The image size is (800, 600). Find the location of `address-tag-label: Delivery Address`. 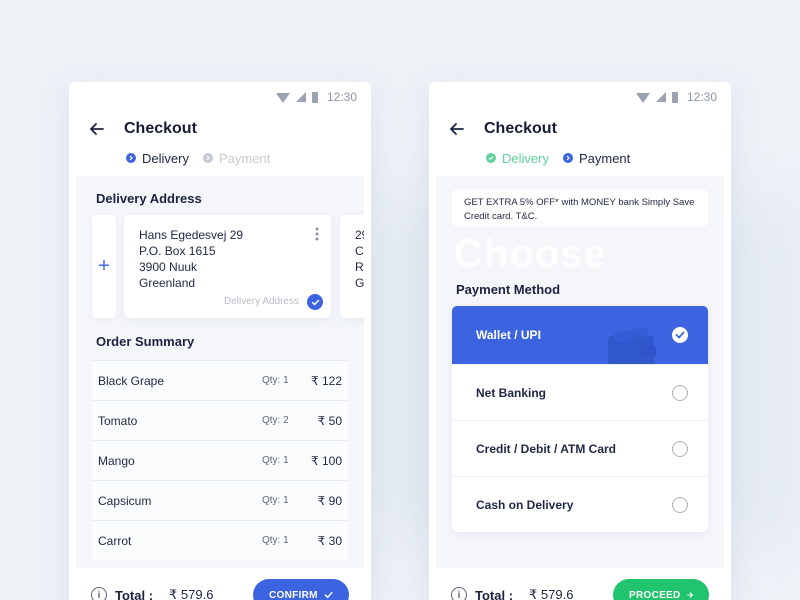

address-tag-label: Delivery Address is located at coordinates (261, 301).